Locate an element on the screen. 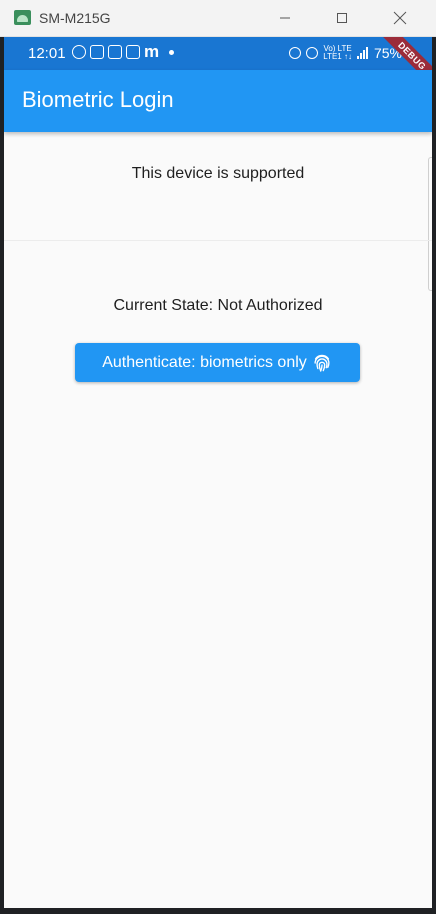 The height and width of the screenshot is (914, 436). current-state-text: Current State: Not Authorized is located at coordinates (218, 305).